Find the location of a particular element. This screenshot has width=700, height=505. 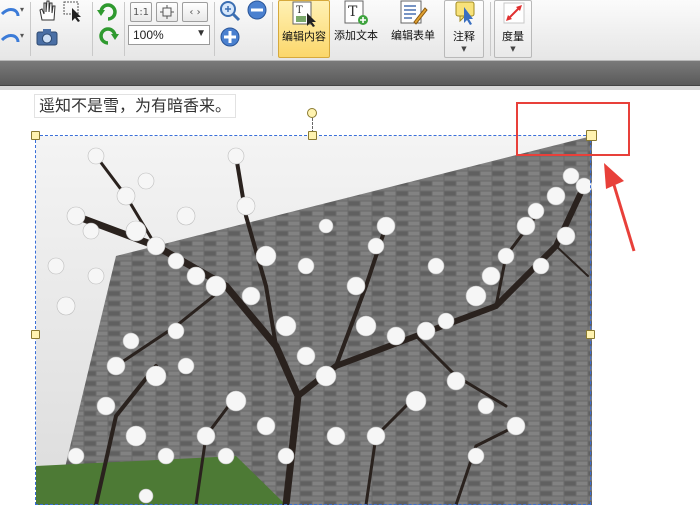

add-text-button: T 添加文本 is located at coordinates (356, 29).